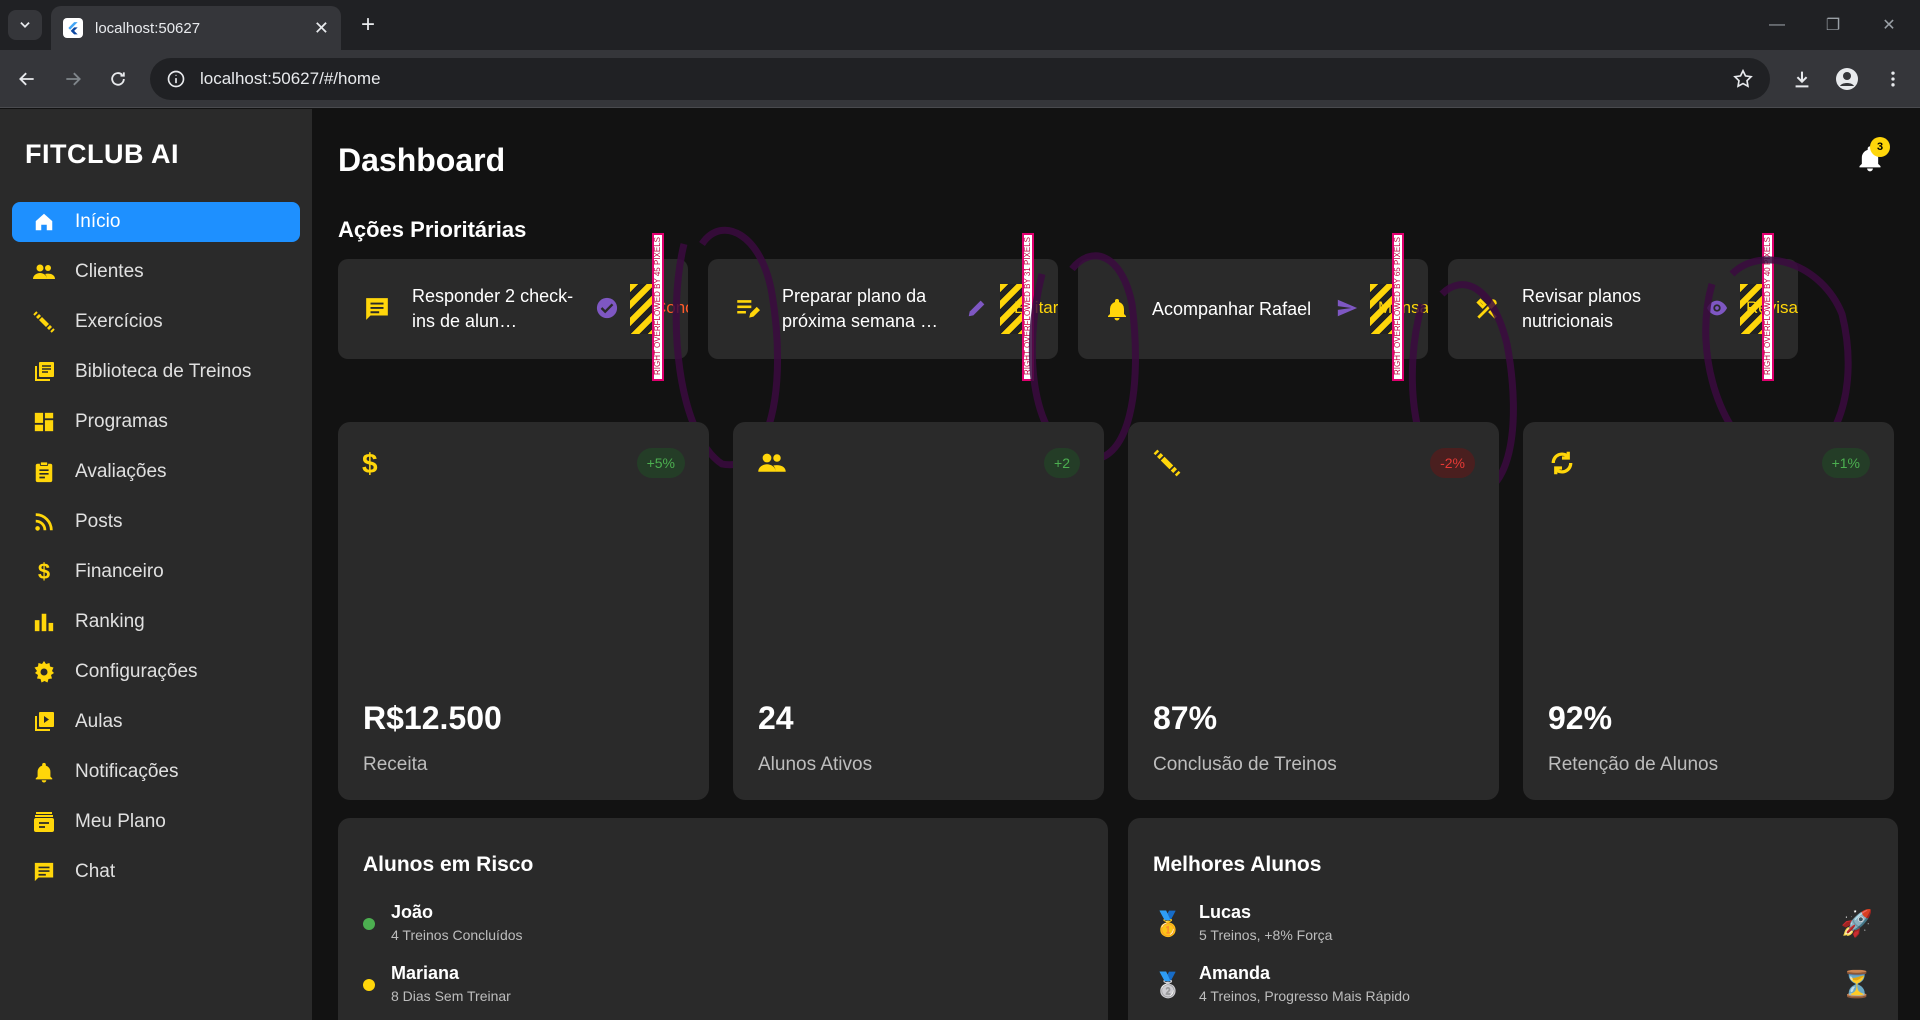 Image resolution: width=1920 pixels, height=1020 pixels. I want to click on overflow-warning: RIGHT OVERFLOWED BY 40 PIXELS, so click(1768, 307).